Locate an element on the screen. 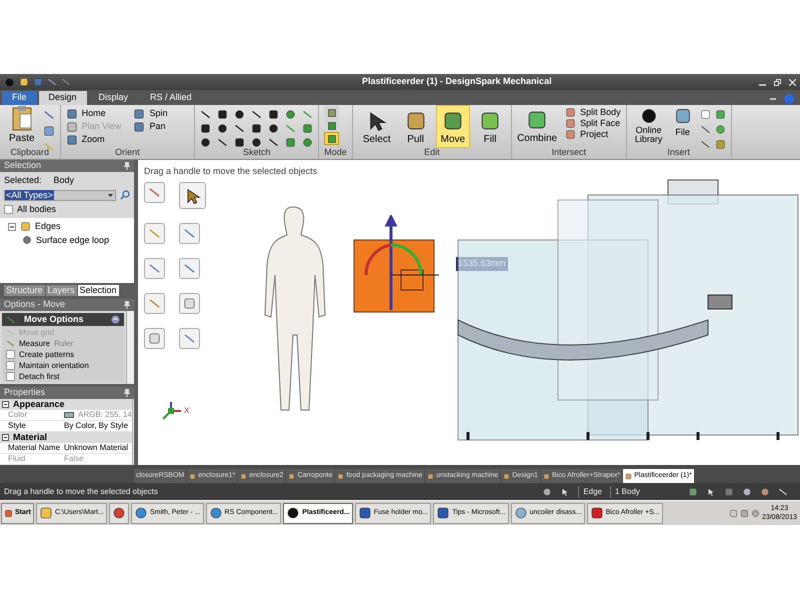 This screenshot has height=600, width=800. orient-tool: Home is located at coordinates (94, 113).